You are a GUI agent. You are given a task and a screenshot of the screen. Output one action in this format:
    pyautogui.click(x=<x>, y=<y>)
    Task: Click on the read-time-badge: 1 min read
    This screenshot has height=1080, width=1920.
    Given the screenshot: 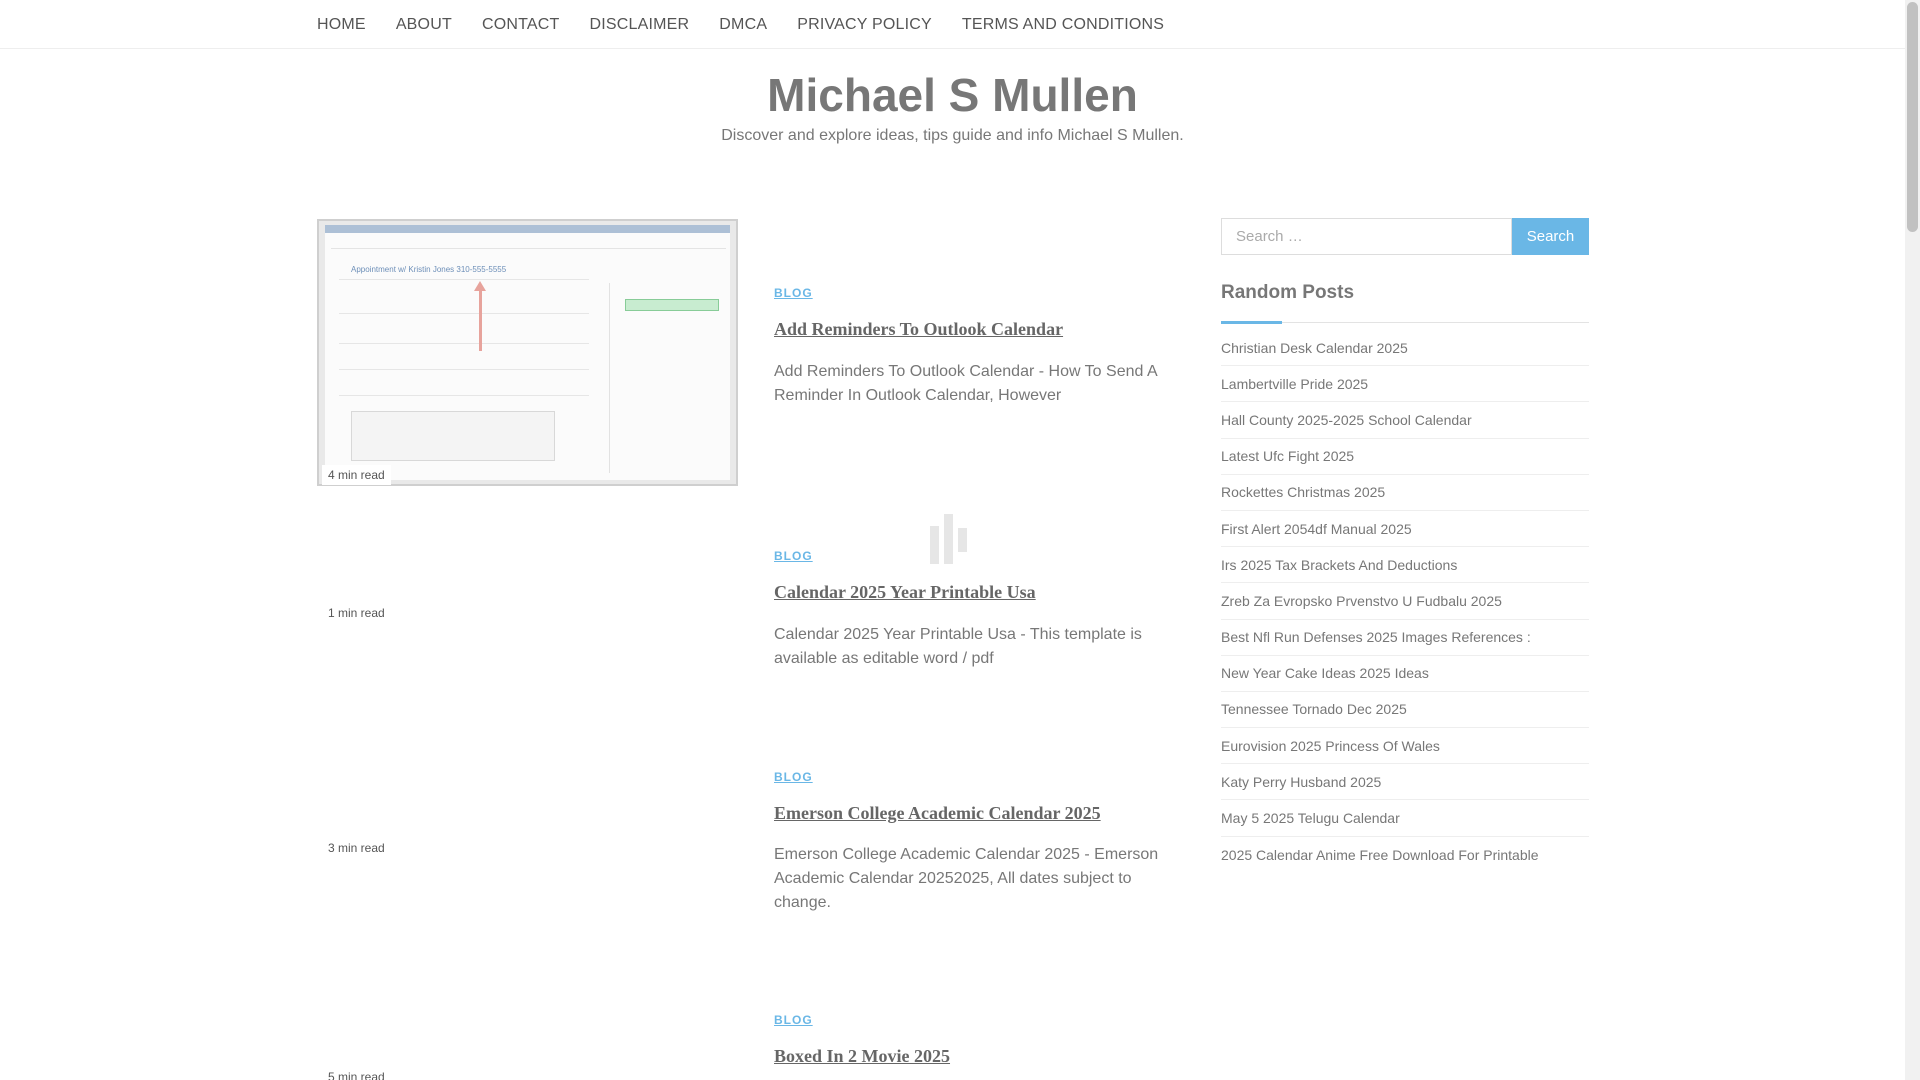 What is the action you would take?
    pyautogui.click(x=356, y=613)
    